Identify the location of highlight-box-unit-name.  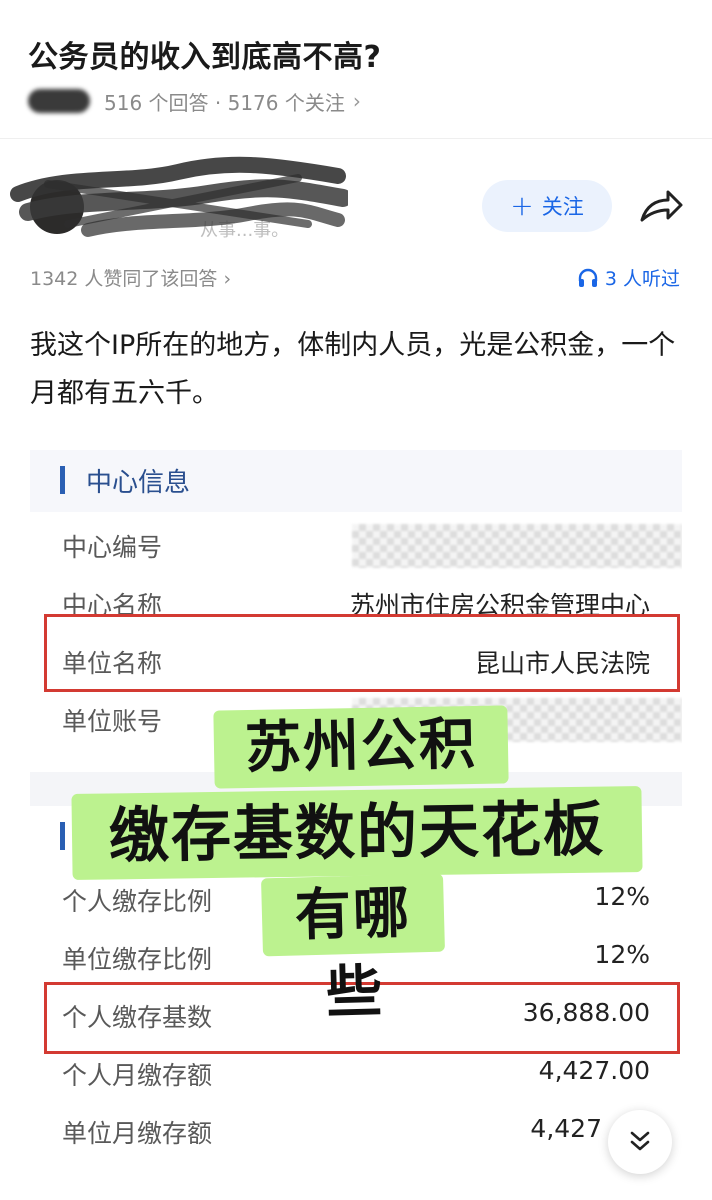
(362, 653).